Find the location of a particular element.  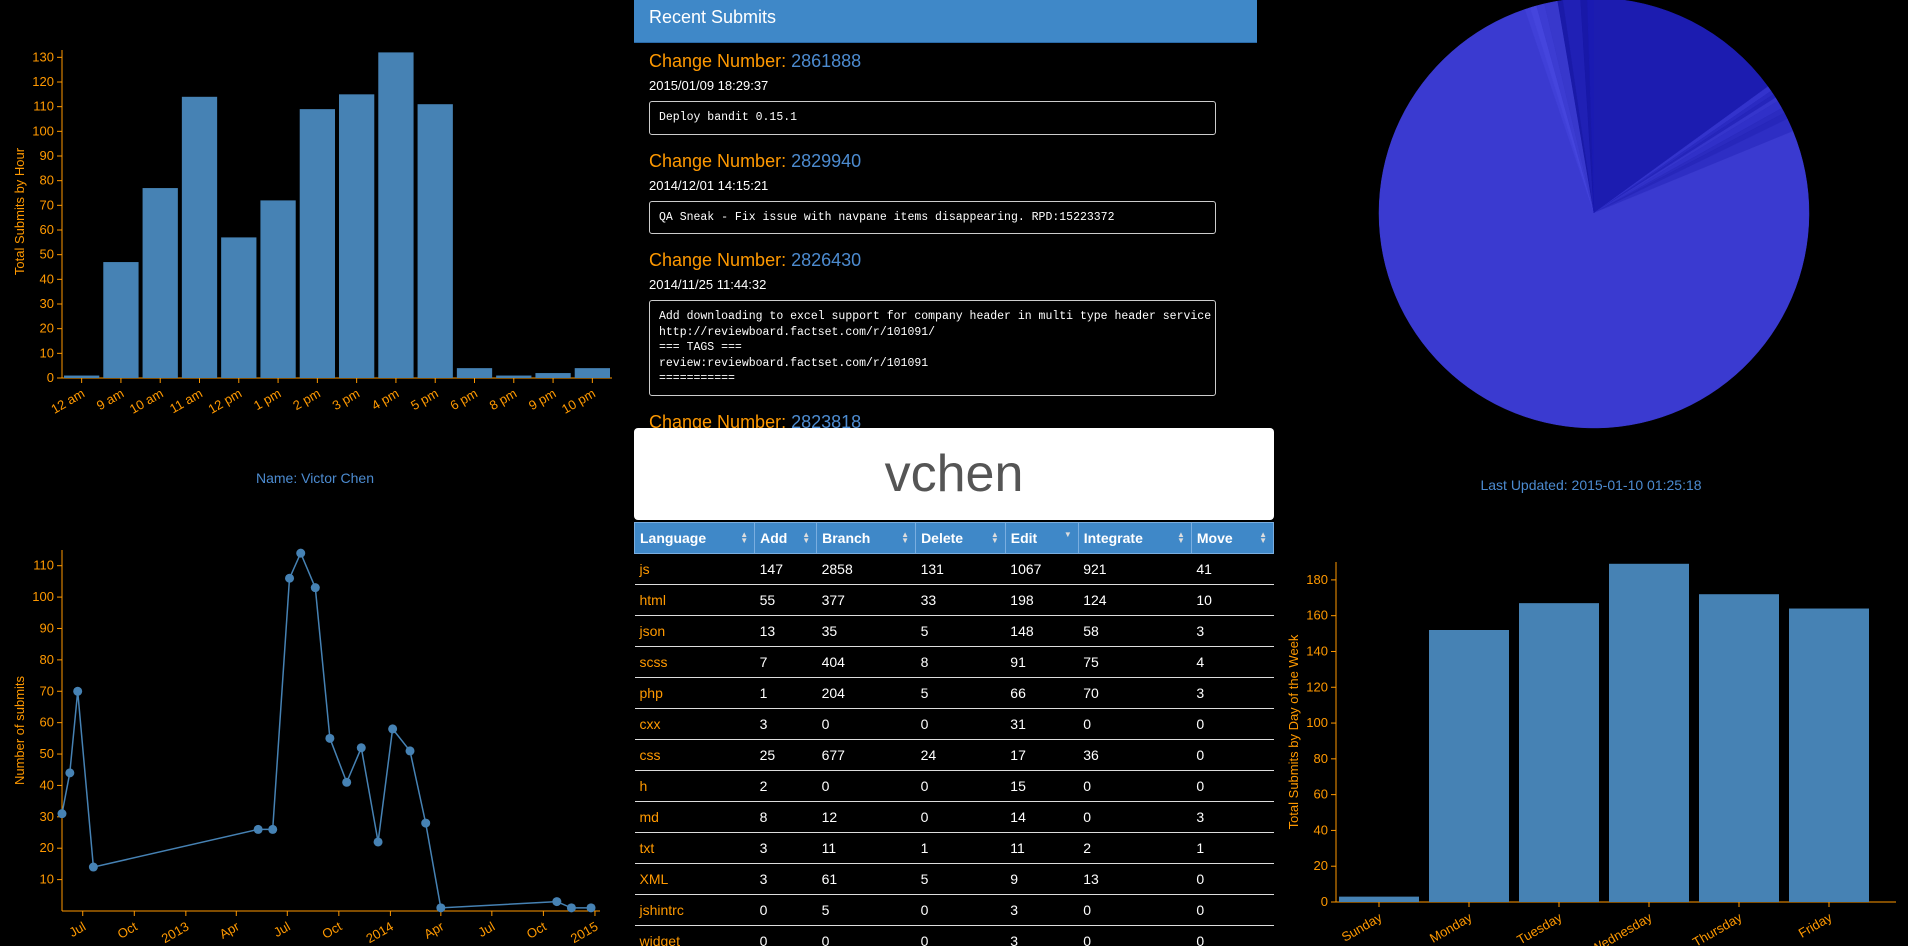

y-tick-label: 40 is located at coordinates (47, 784).